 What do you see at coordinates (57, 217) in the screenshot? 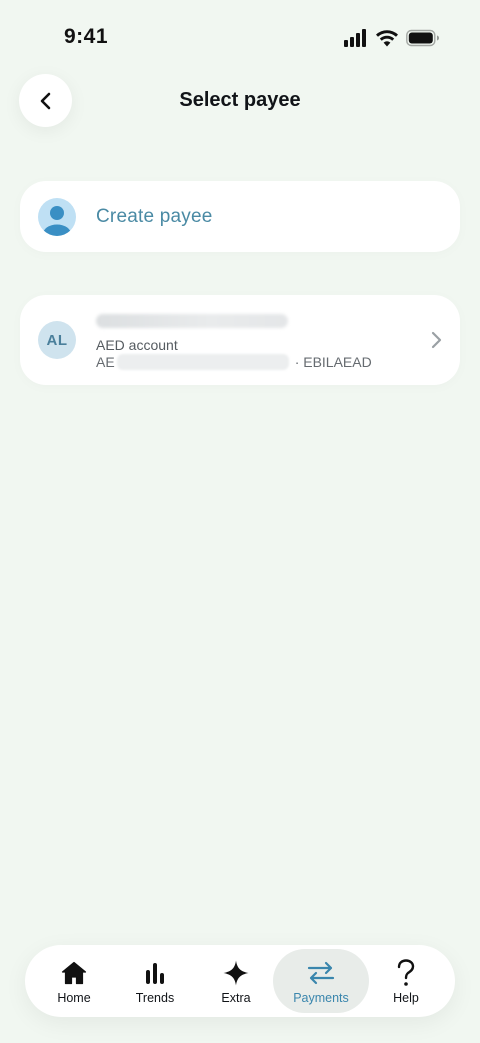
I see `person-avatar-icon` at bounding box center [57, 217].